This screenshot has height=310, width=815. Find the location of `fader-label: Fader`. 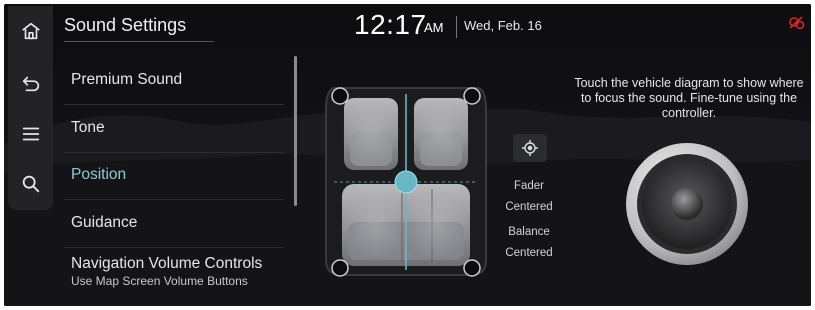

fader-label: Fader is located at coordinates (529, 186).